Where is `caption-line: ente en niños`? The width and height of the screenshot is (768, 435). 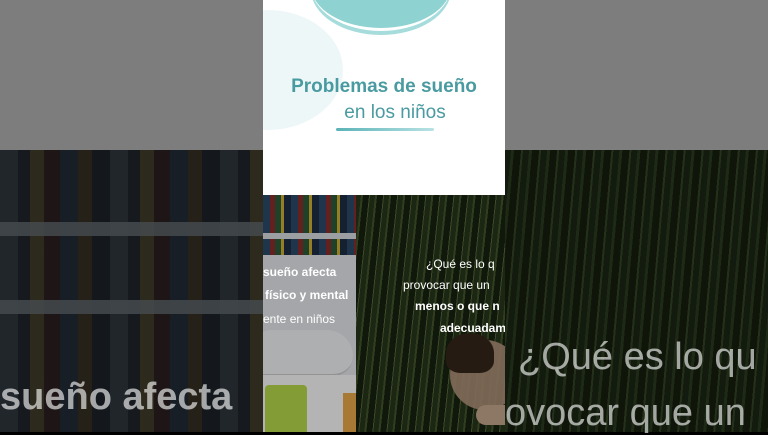
caption-line: ente en niños is located at coordinates (299, 319).